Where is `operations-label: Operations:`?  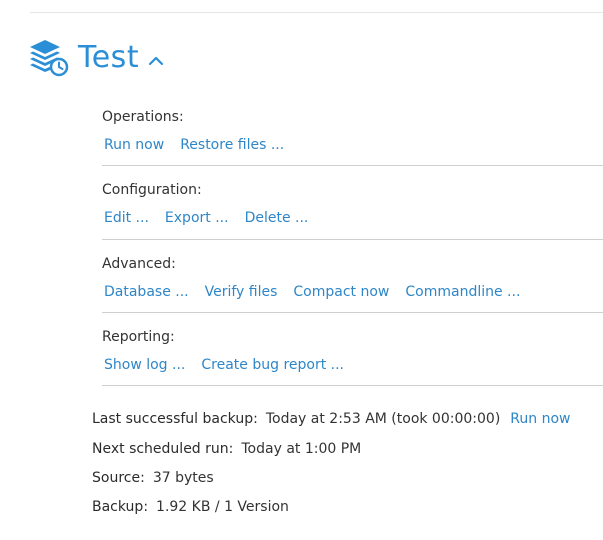 operations-label: Operations: is located at coordinates (143, 117).